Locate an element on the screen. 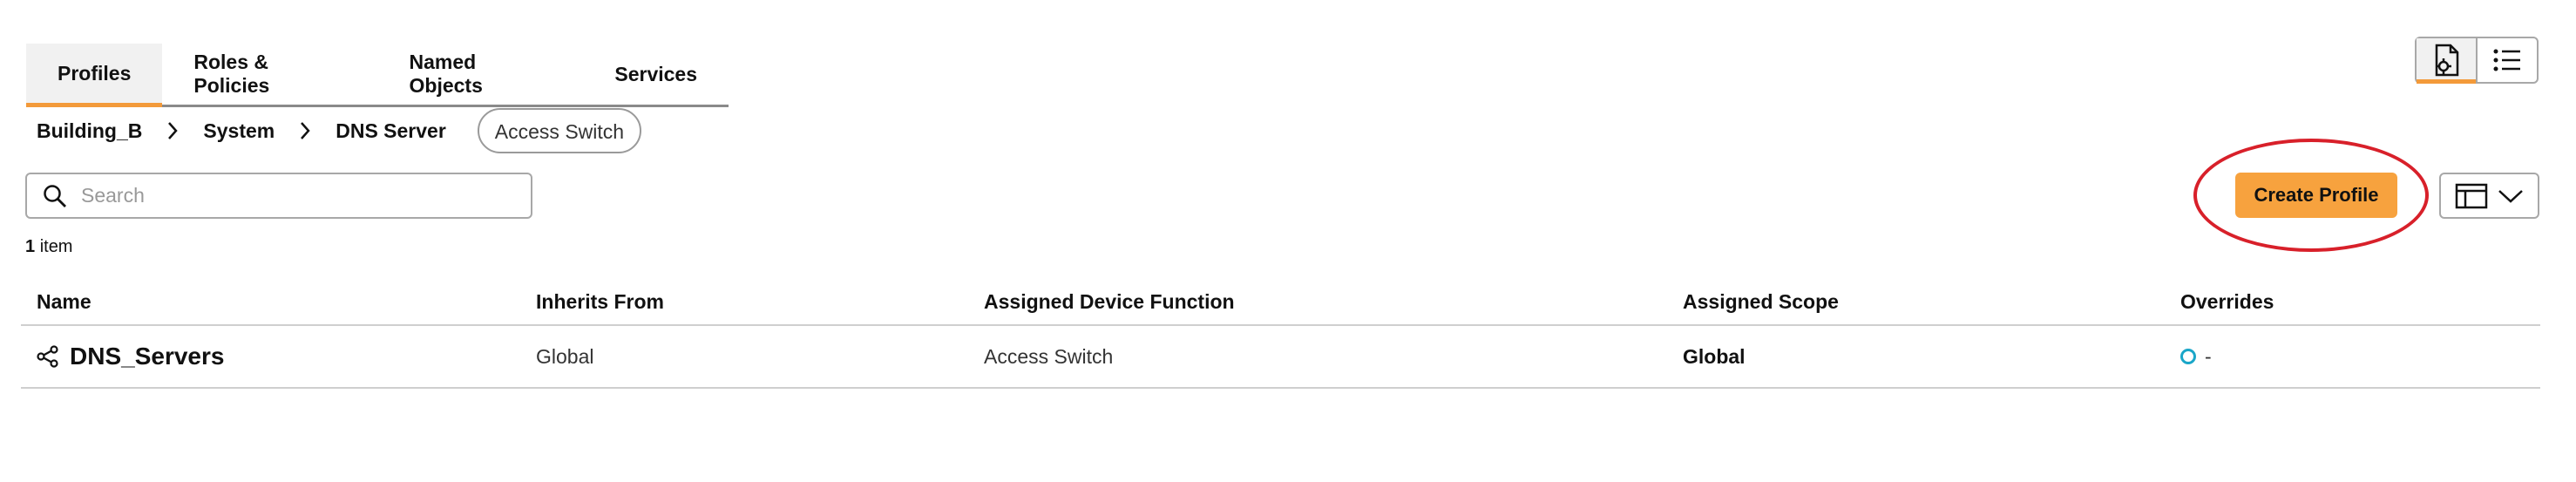 Image resolution: width=2576 pixels, height=482 pixels. tab-profiles: Profiles is located at coordinates (95, 75).